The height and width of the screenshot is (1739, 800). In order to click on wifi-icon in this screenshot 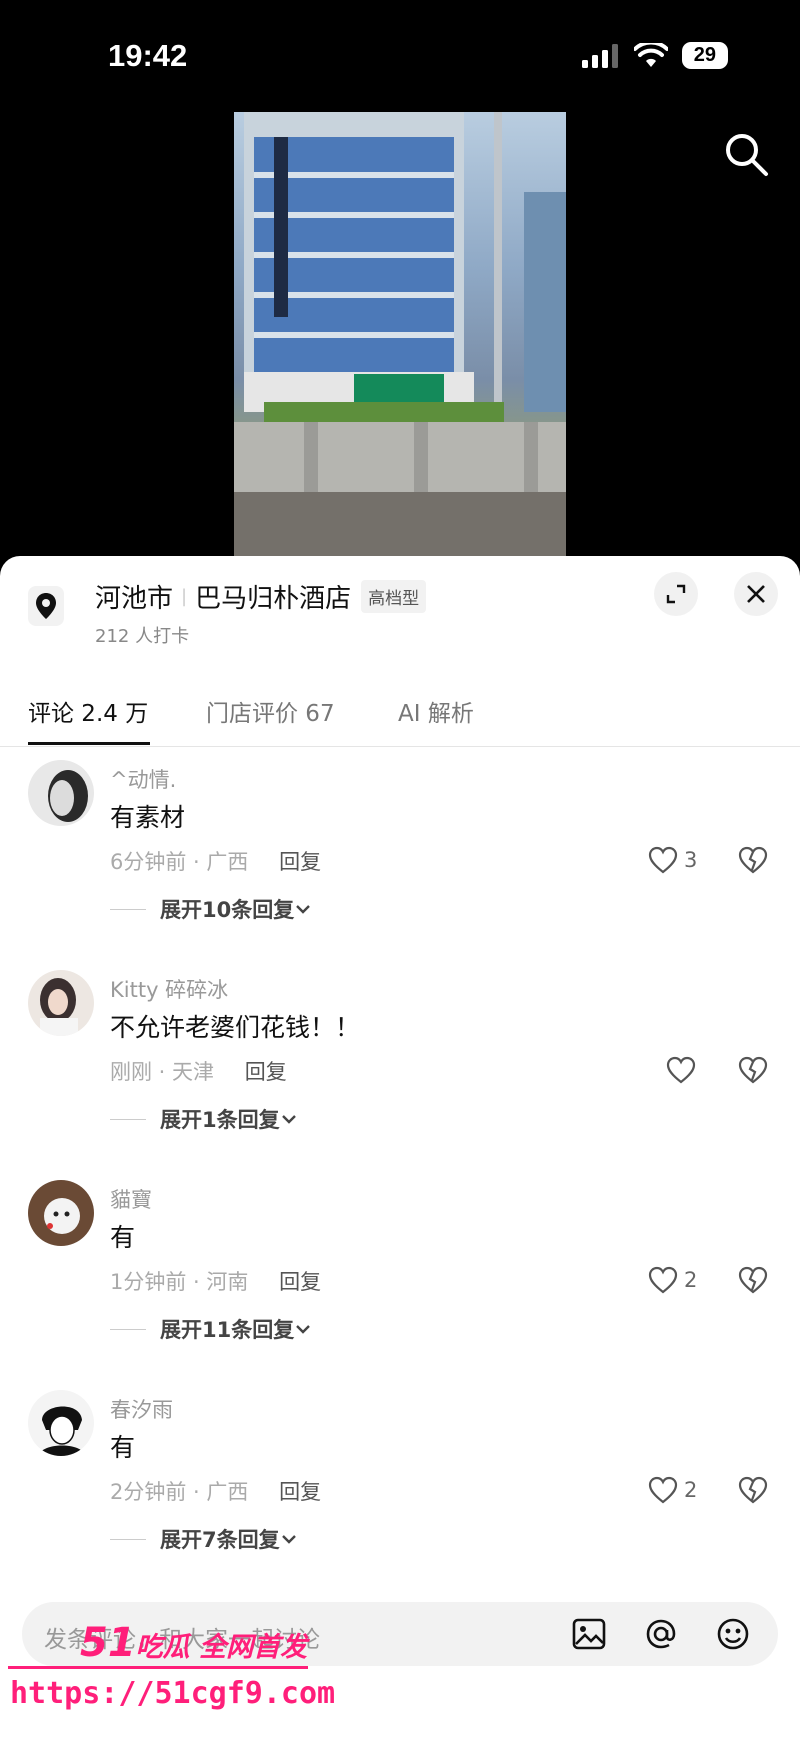, I will do `click(650, 54)`.